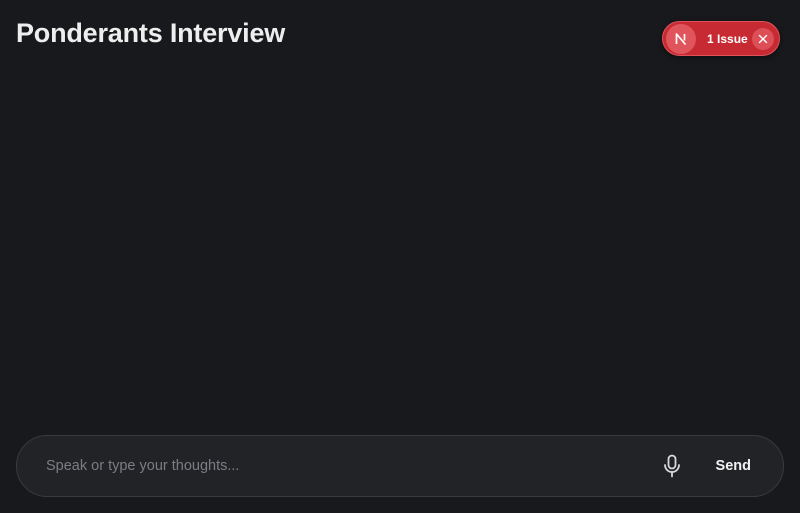  I want to click on microphone-button, so click(672, 466).